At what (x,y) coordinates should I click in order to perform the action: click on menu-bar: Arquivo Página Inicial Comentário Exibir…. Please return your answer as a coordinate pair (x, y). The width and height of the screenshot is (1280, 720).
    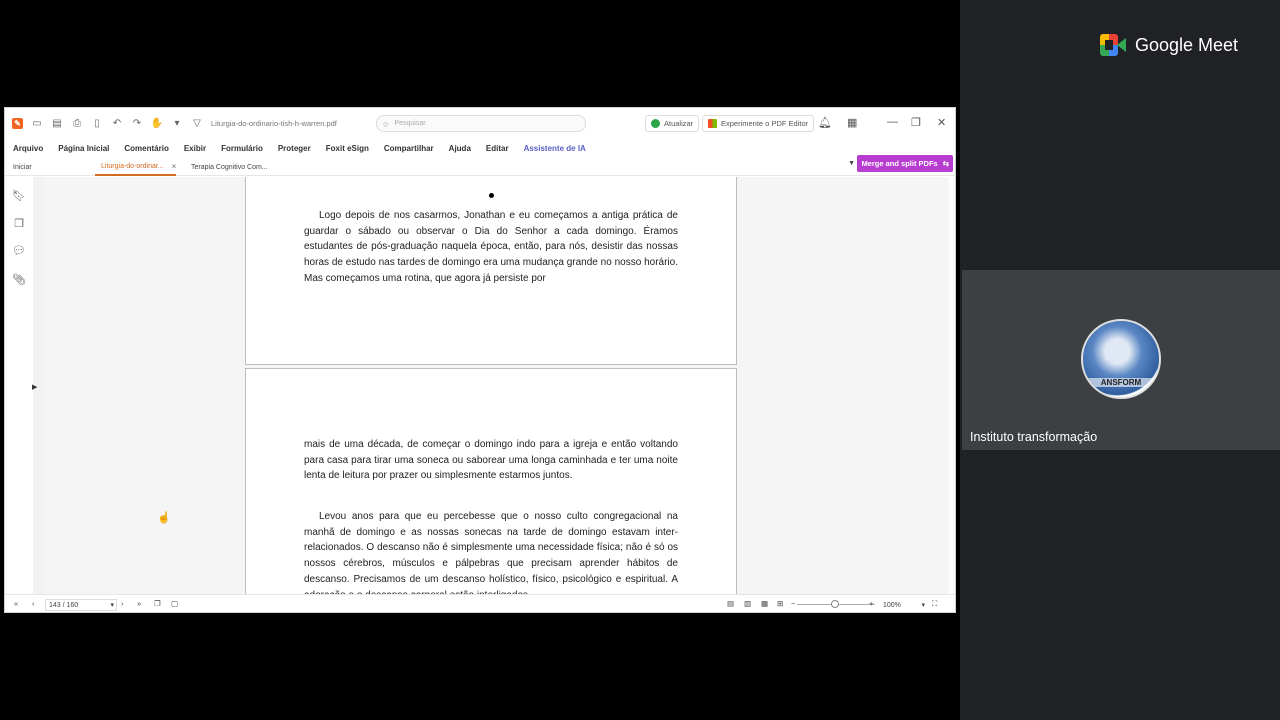
    Looking at the image, I should click on (480, 148).